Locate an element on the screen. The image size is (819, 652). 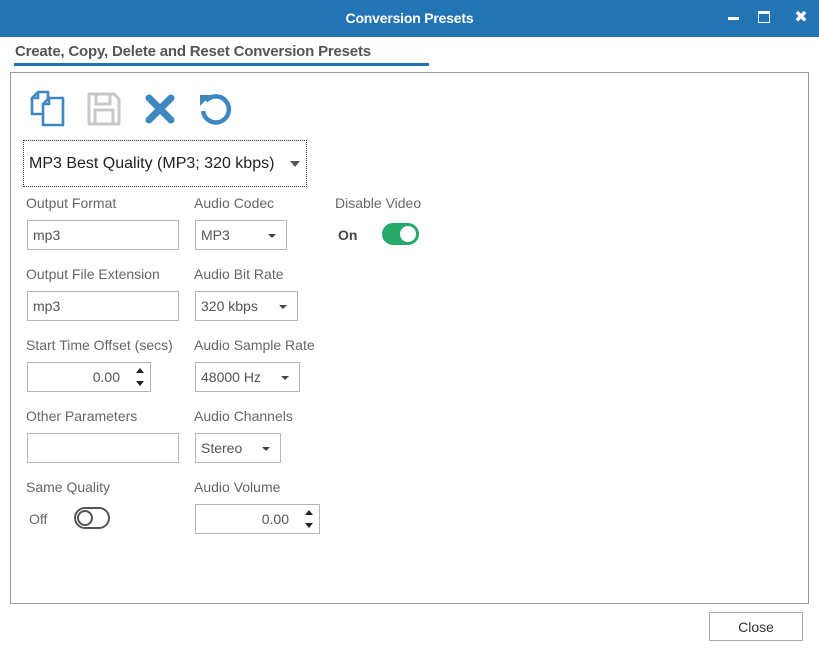
audio-volume-label: Audio Volume is located at coordinates (237, 487).